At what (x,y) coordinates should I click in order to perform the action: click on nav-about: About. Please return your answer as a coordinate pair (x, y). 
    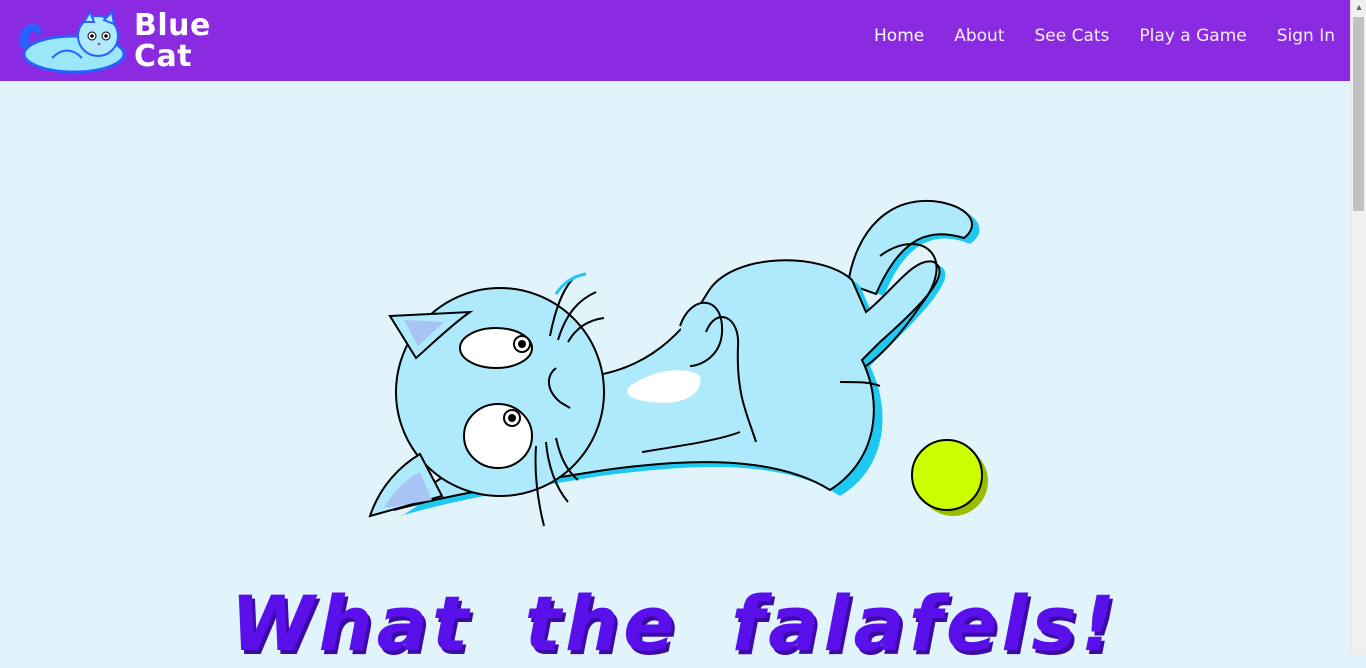
    Looking at the image, I should click on (979, 36).